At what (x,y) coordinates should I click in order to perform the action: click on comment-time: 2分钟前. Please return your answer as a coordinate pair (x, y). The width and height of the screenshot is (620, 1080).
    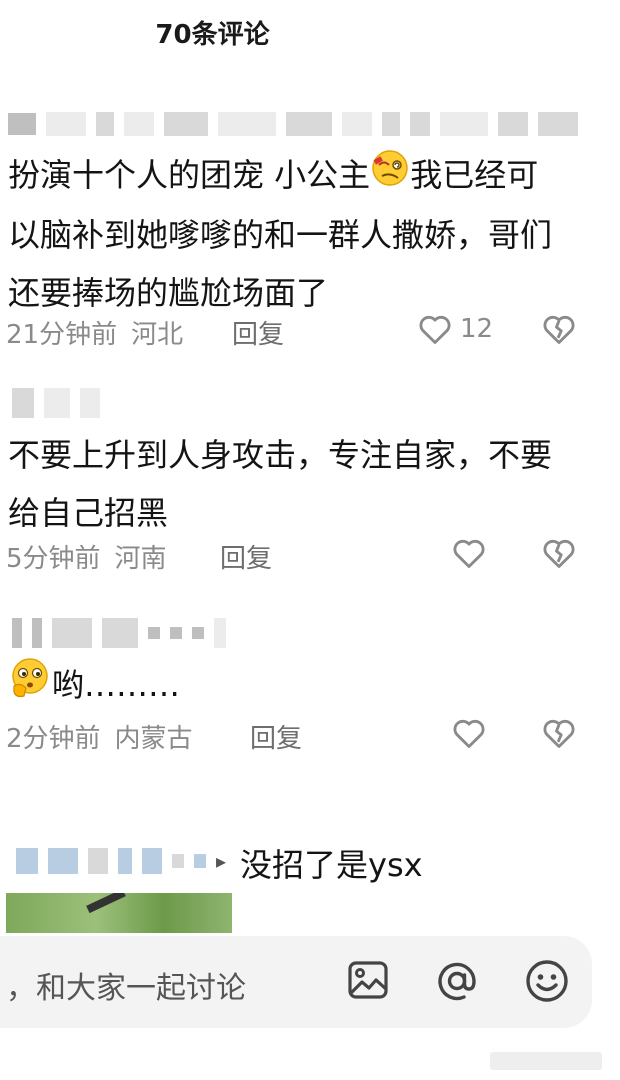
    Looking at the image, I should click on (53, 738).